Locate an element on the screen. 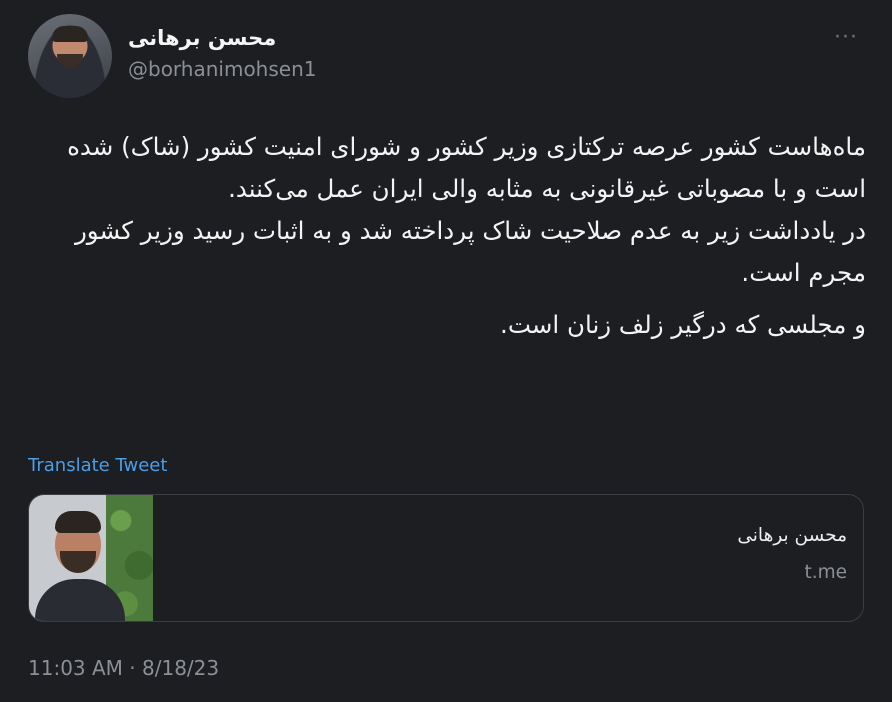  author-handle: @borhanimohsen1 is located at coordinates (222, 69).